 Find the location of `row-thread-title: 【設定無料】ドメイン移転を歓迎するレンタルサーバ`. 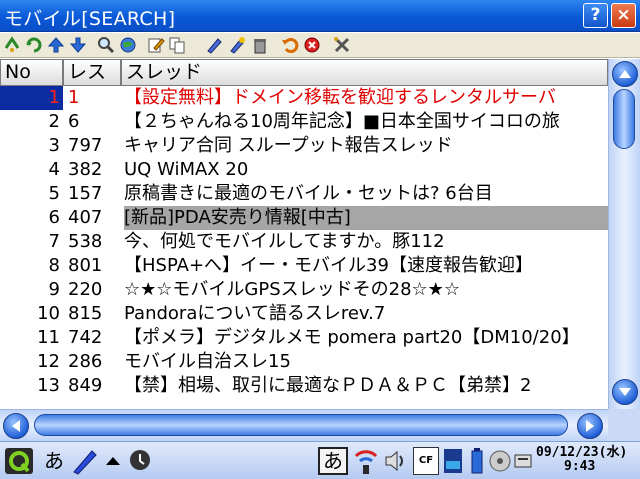

row-thread-title: 【設定無料】ドメイン移転を歓迎するレンタルサーバ is located at coordinates (366, 98).